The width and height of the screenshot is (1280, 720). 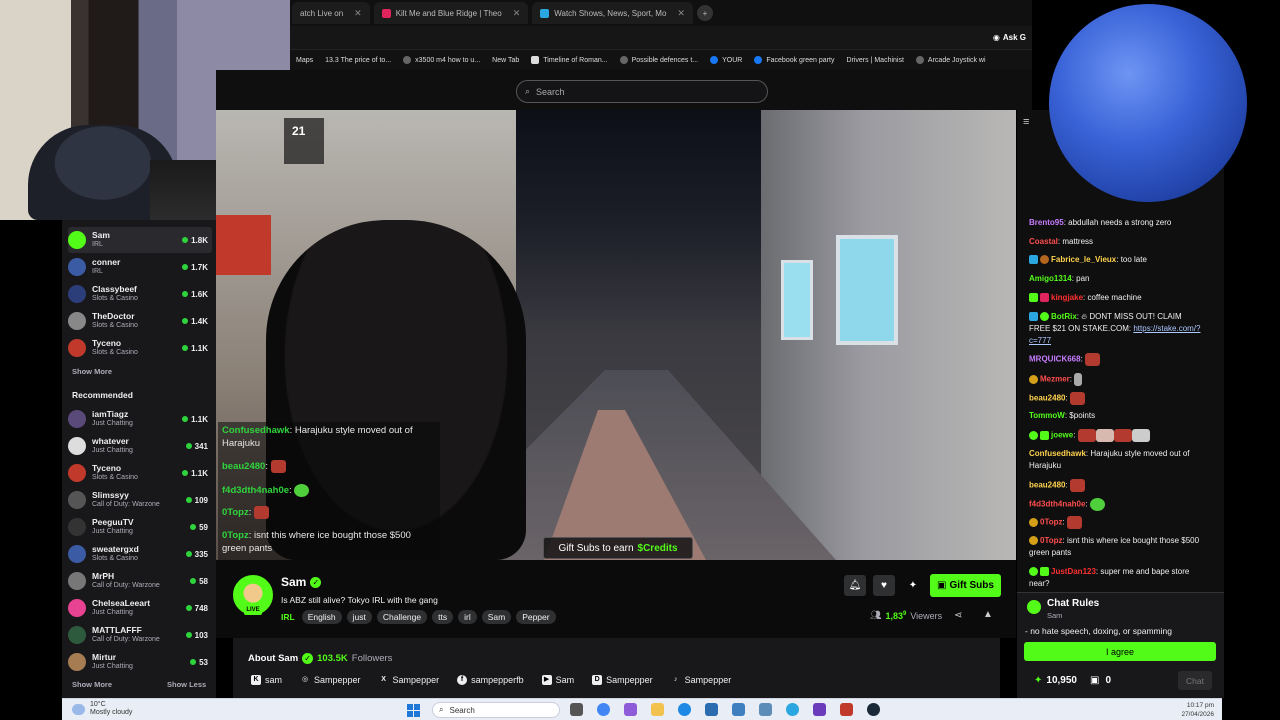 I want to click on sidebar-channel-chelsealeeart: ChelseaLeeart Just Chatting 748, so click(x=140, y=608).